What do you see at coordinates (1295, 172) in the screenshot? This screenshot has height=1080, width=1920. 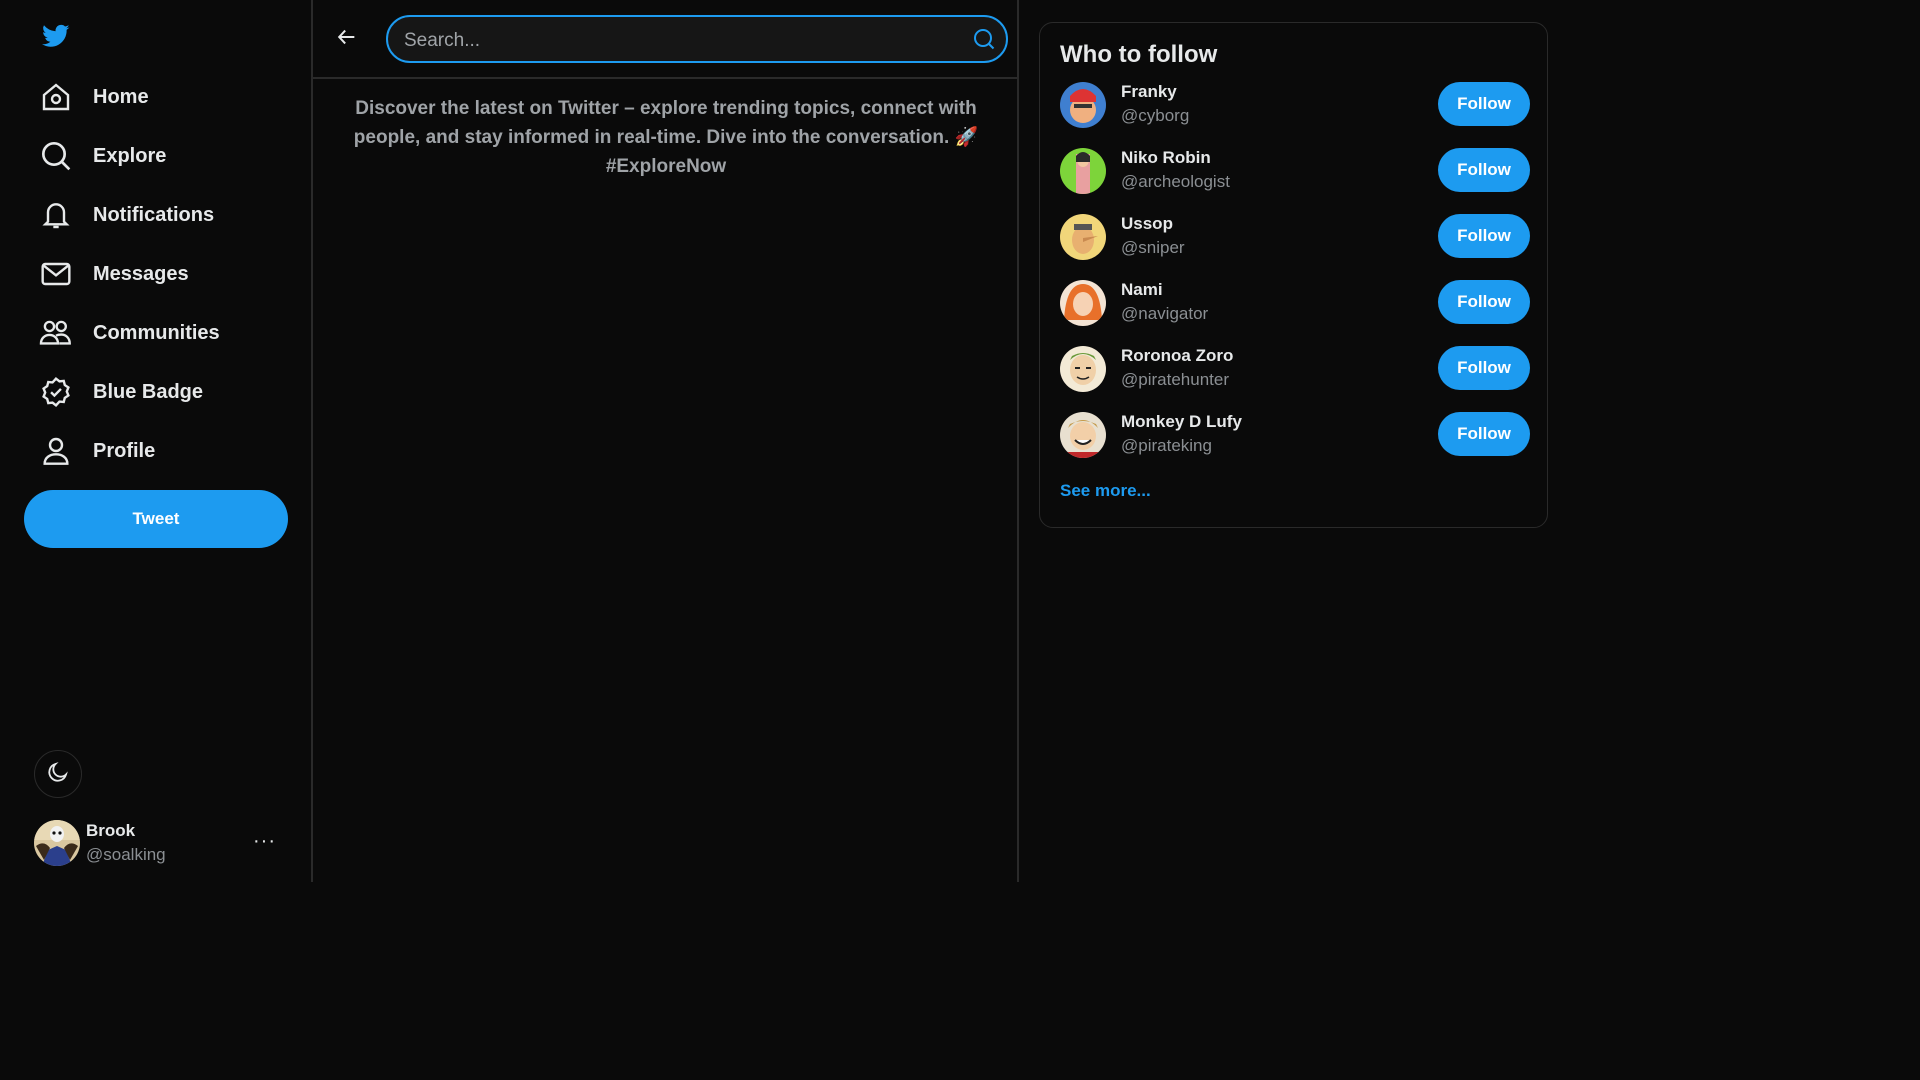 I see `list-item: Niko Robin @archeologist Follow` at bounding box center [1295, 172].